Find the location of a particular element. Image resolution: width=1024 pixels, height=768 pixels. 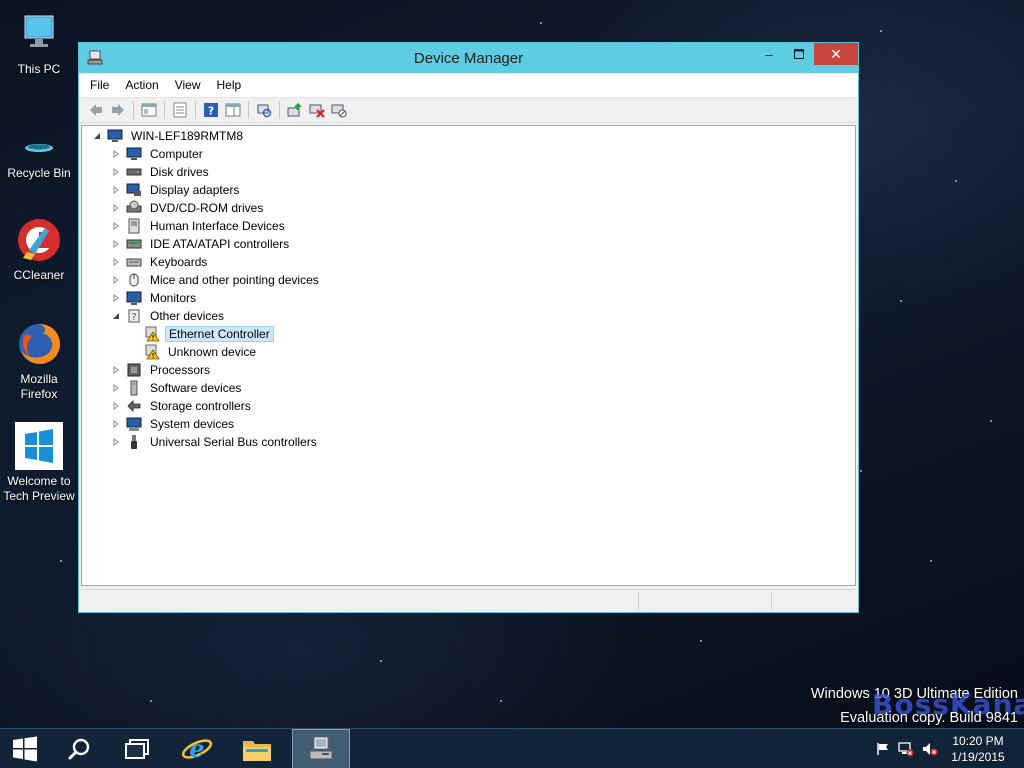

menu-file: File is located at coordinates (99, 85).